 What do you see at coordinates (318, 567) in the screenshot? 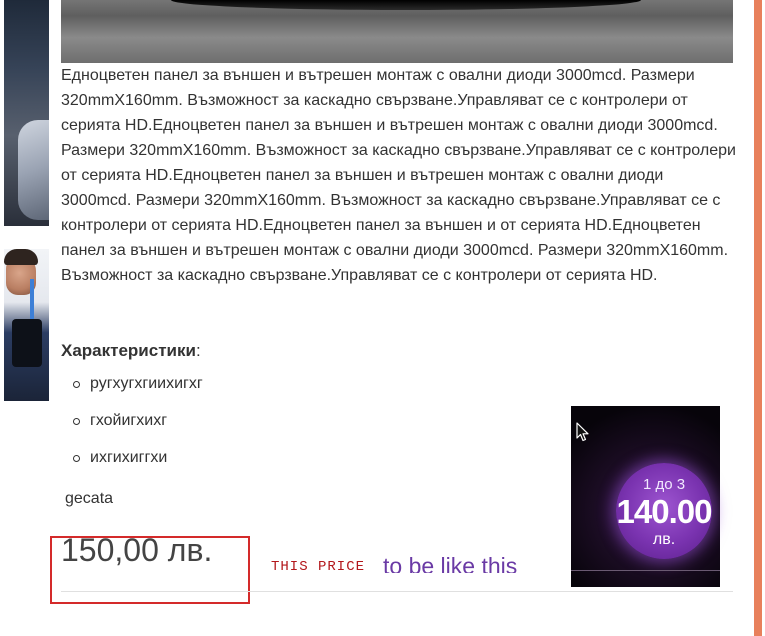
I see `annotation-this-price: THIS PRICE` at bounding box center [318, 567].